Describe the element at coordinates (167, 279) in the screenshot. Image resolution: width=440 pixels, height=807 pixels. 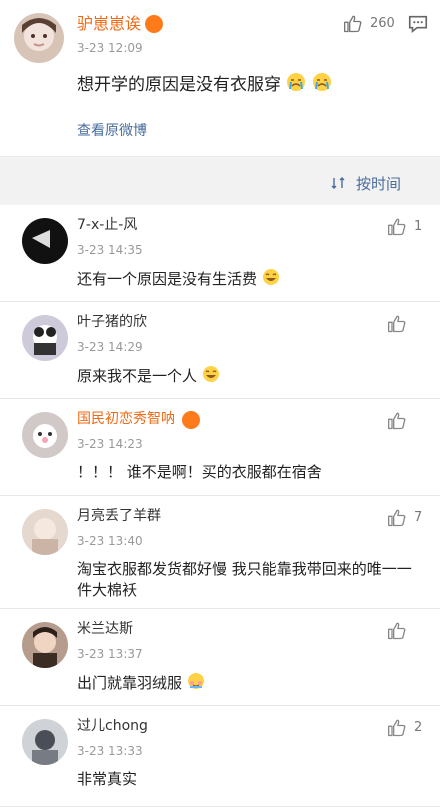
I see `comment-text-content: 还有一个原因是没有生活费` at that location.